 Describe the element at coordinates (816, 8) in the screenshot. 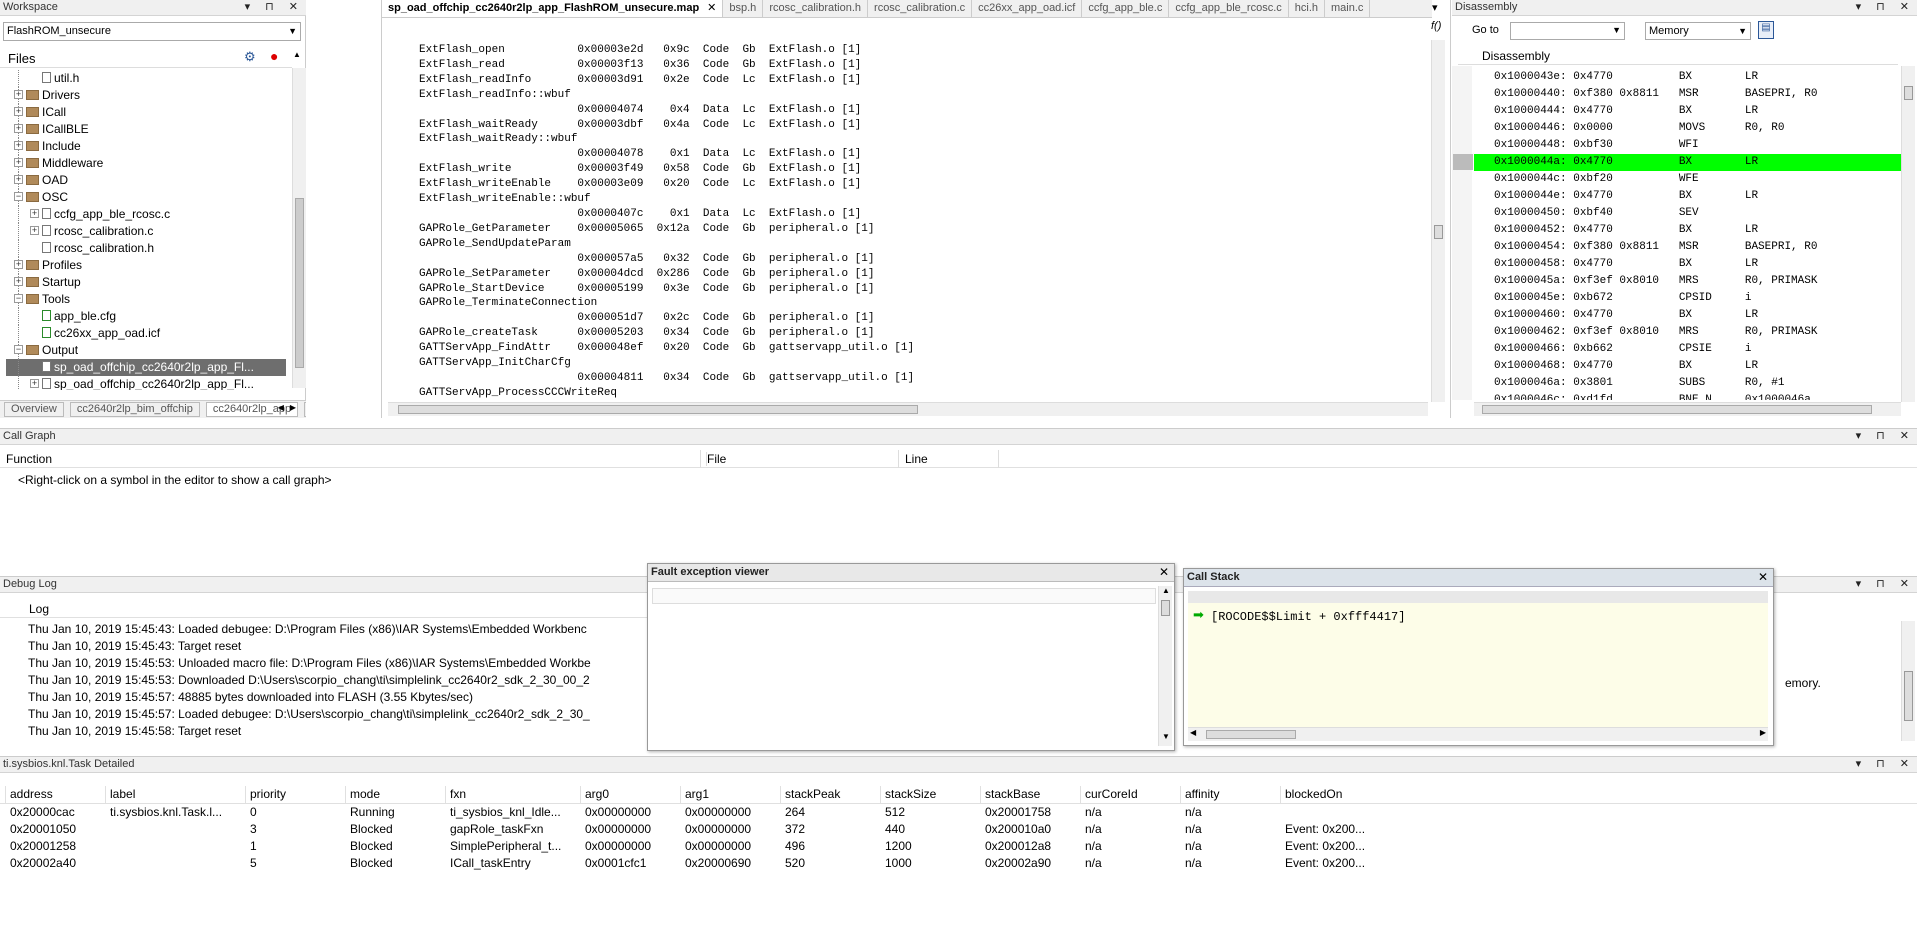

I see `editor-tab: rcosc_calibration.h` at that location.